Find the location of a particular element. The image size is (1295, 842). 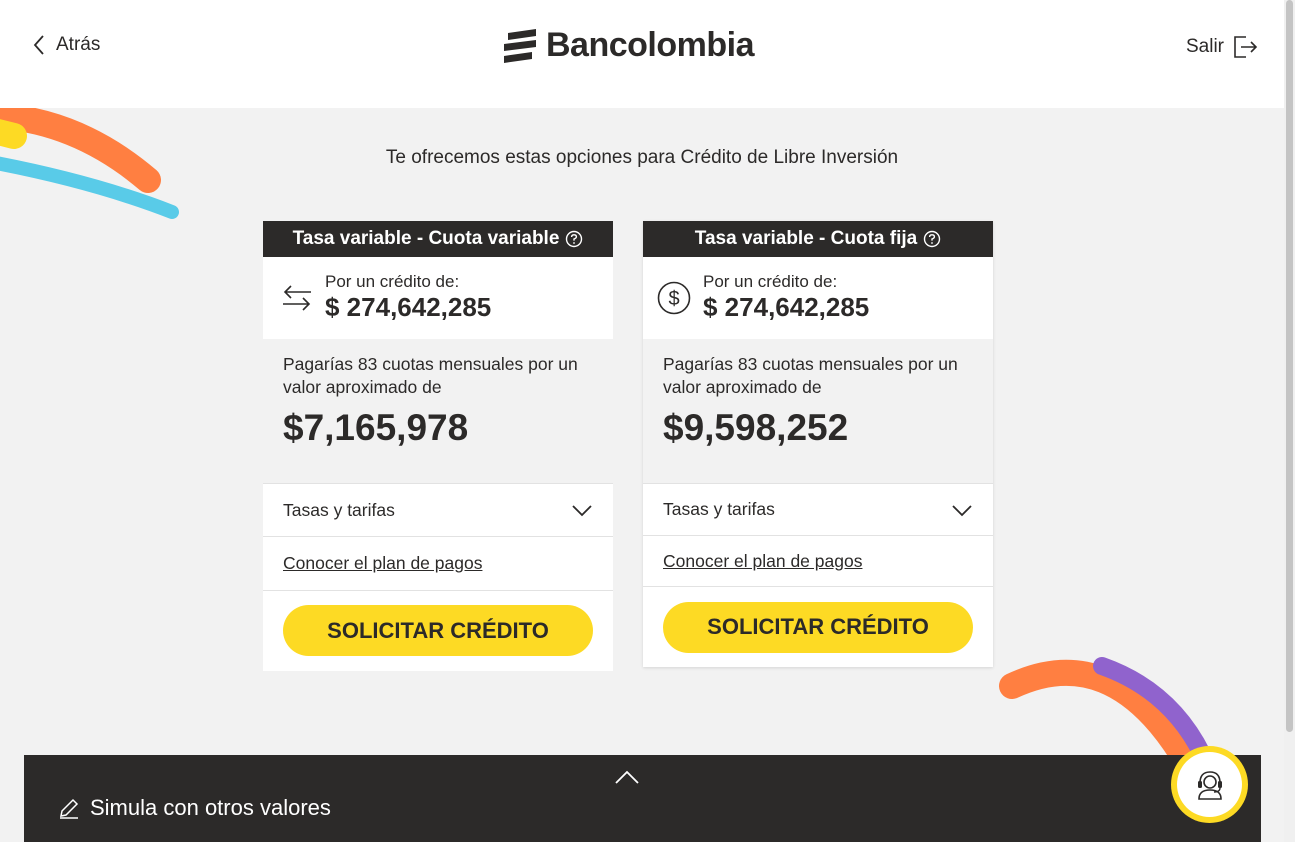

headset-agent-icon is located at coordinates (1209, 785).